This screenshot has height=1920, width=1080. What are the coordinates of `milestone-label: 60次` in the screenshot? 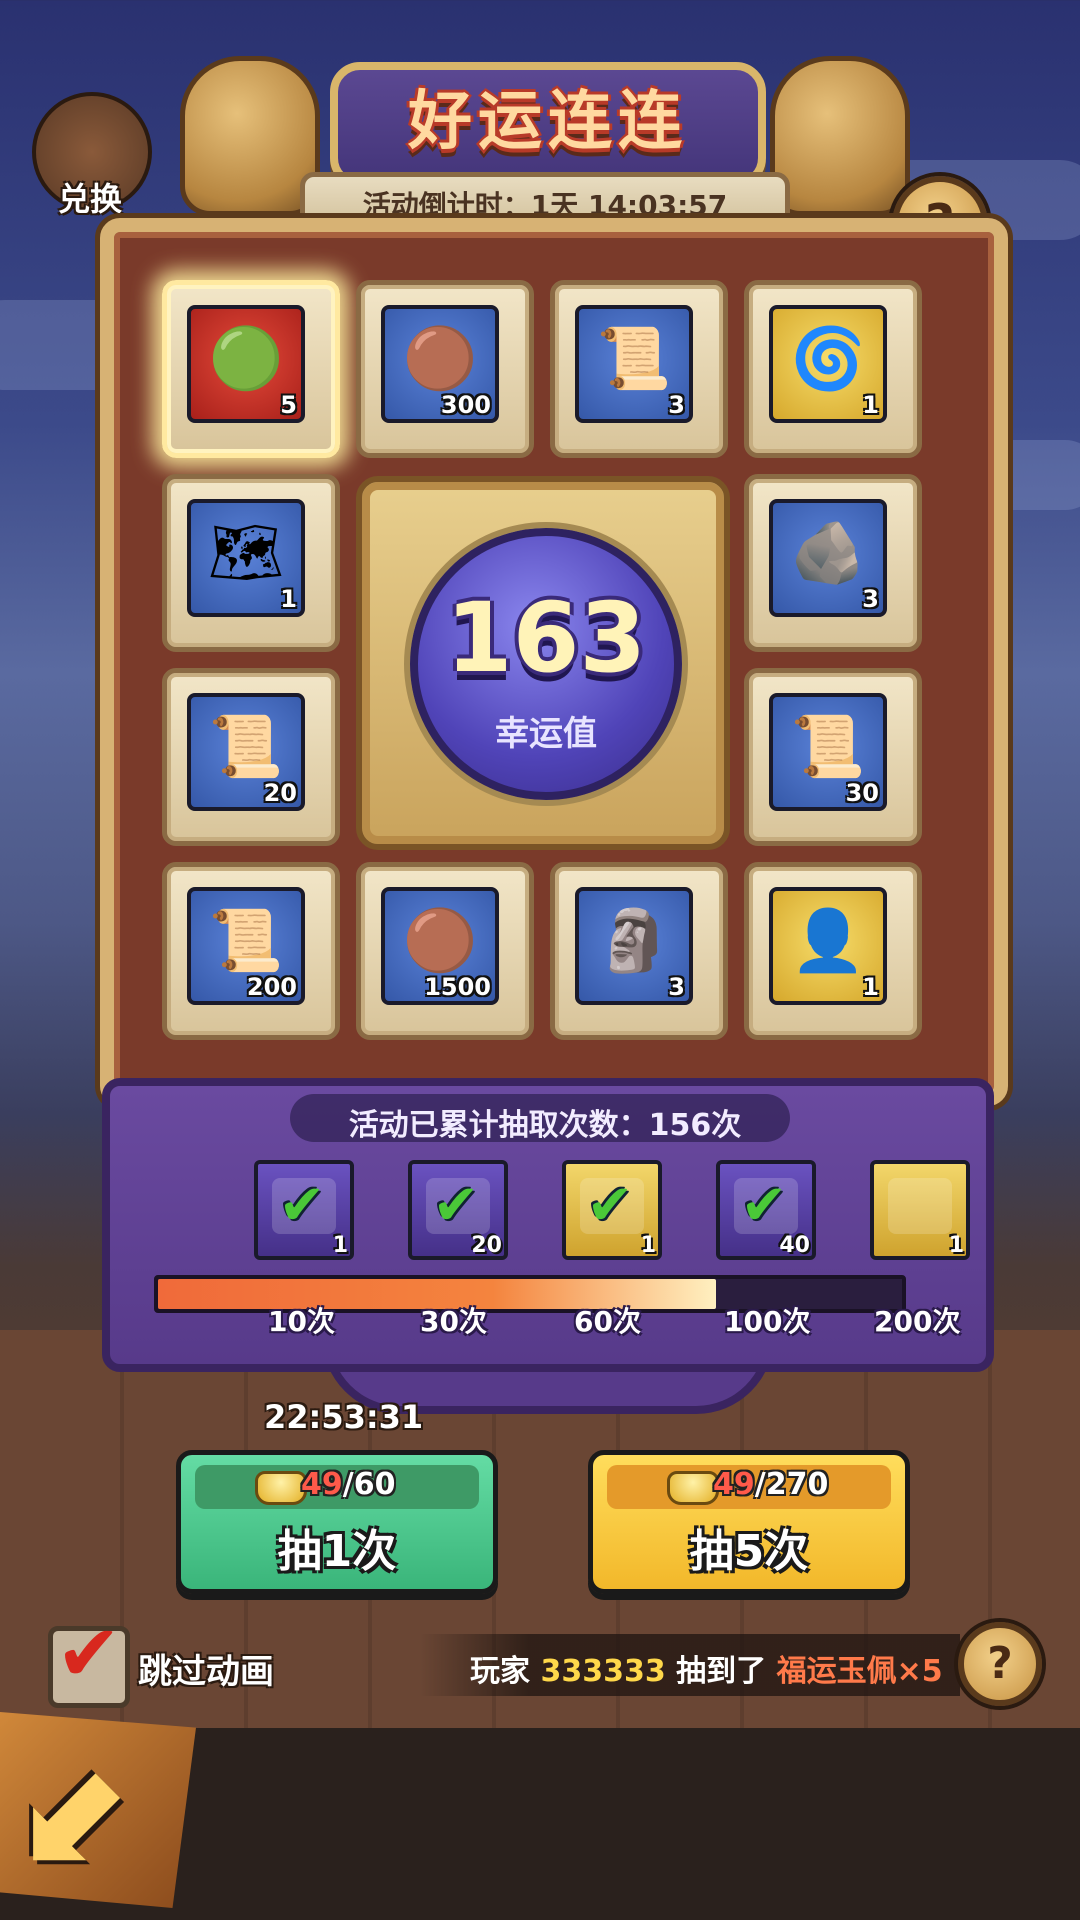 It's located at (607, 1321).